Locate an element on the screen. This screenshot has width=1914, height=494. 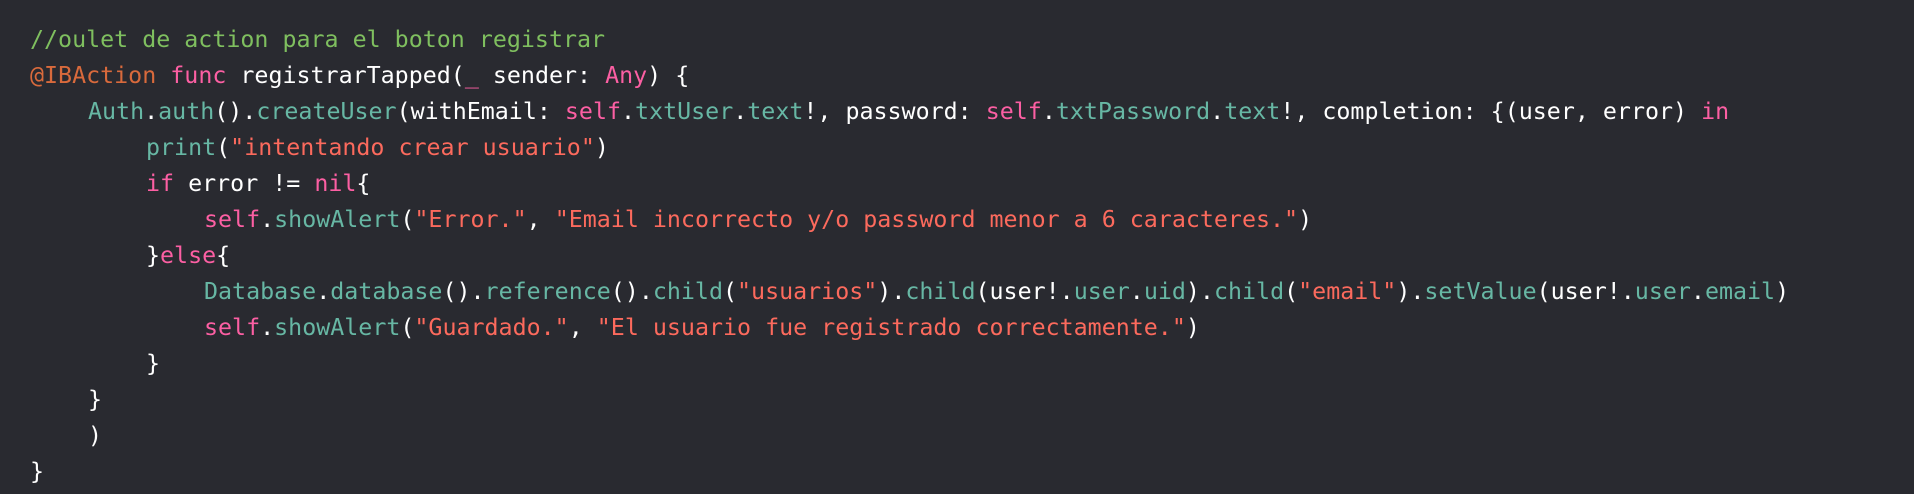
code-token: !, password: is located at coordinates (894, 111).